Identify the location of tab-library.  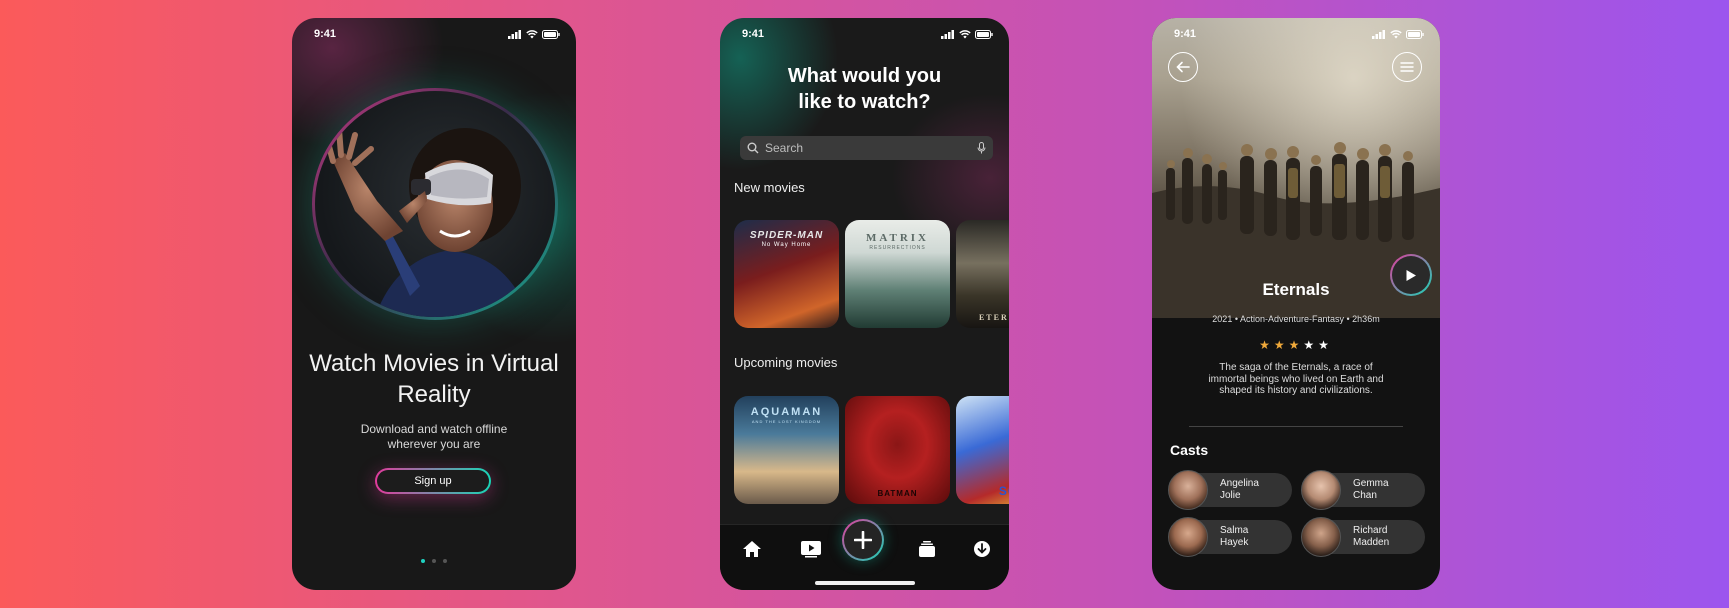
(927, 549).